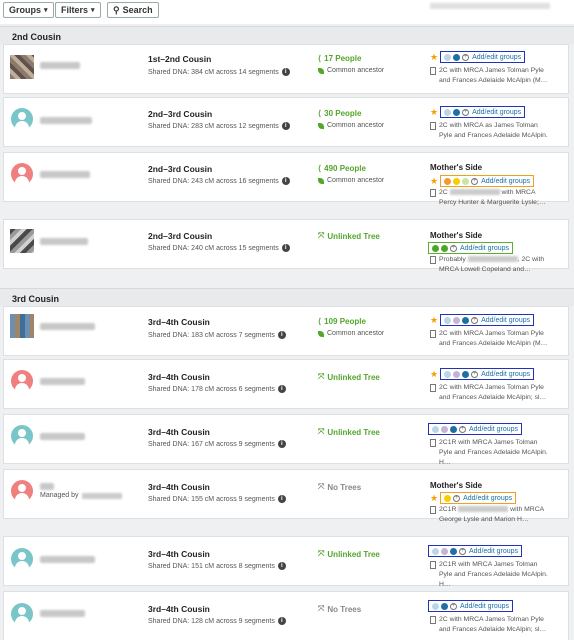 The image size is (574, 640). What do you see at coordinates (448, 498) in the screenshot?
I see `group-dot-yellow` at bounding box center [448, 498].